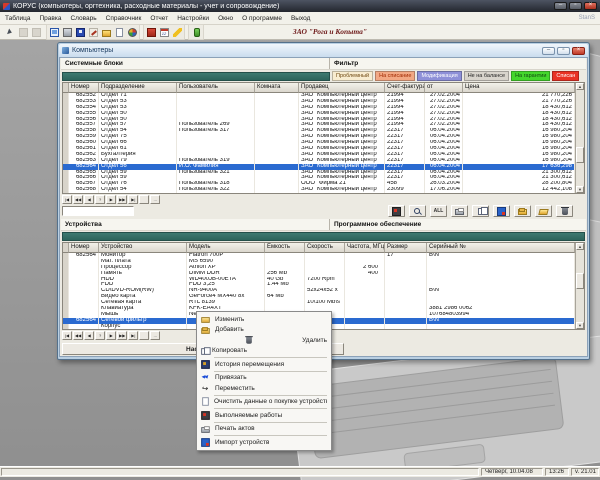 The image size is (600, 480). Describe the element at coordinates (36, 32) in the screenshot. I see `paste-icon` at that location.